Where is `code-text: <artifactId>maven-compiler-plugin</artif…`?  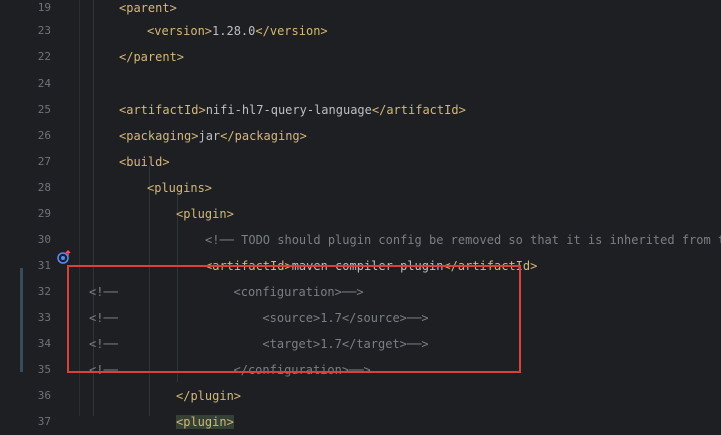
code-text: <artifactId>maven-compiler-plugin</artif… is located at coordinates (371, 266).